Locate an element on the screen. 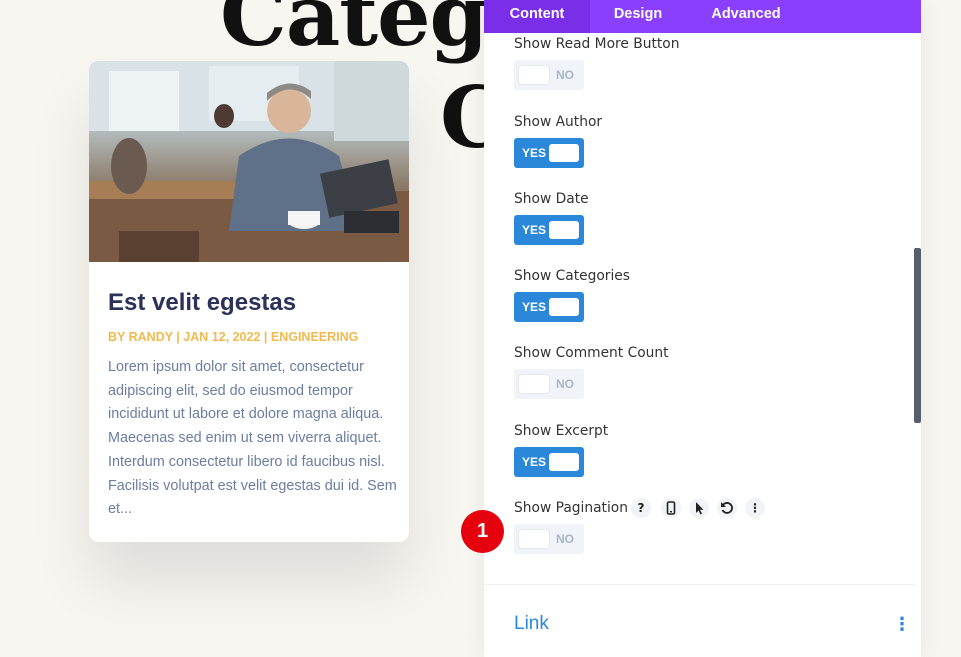  toggle-date: YES is located at coordinates (549, 230).